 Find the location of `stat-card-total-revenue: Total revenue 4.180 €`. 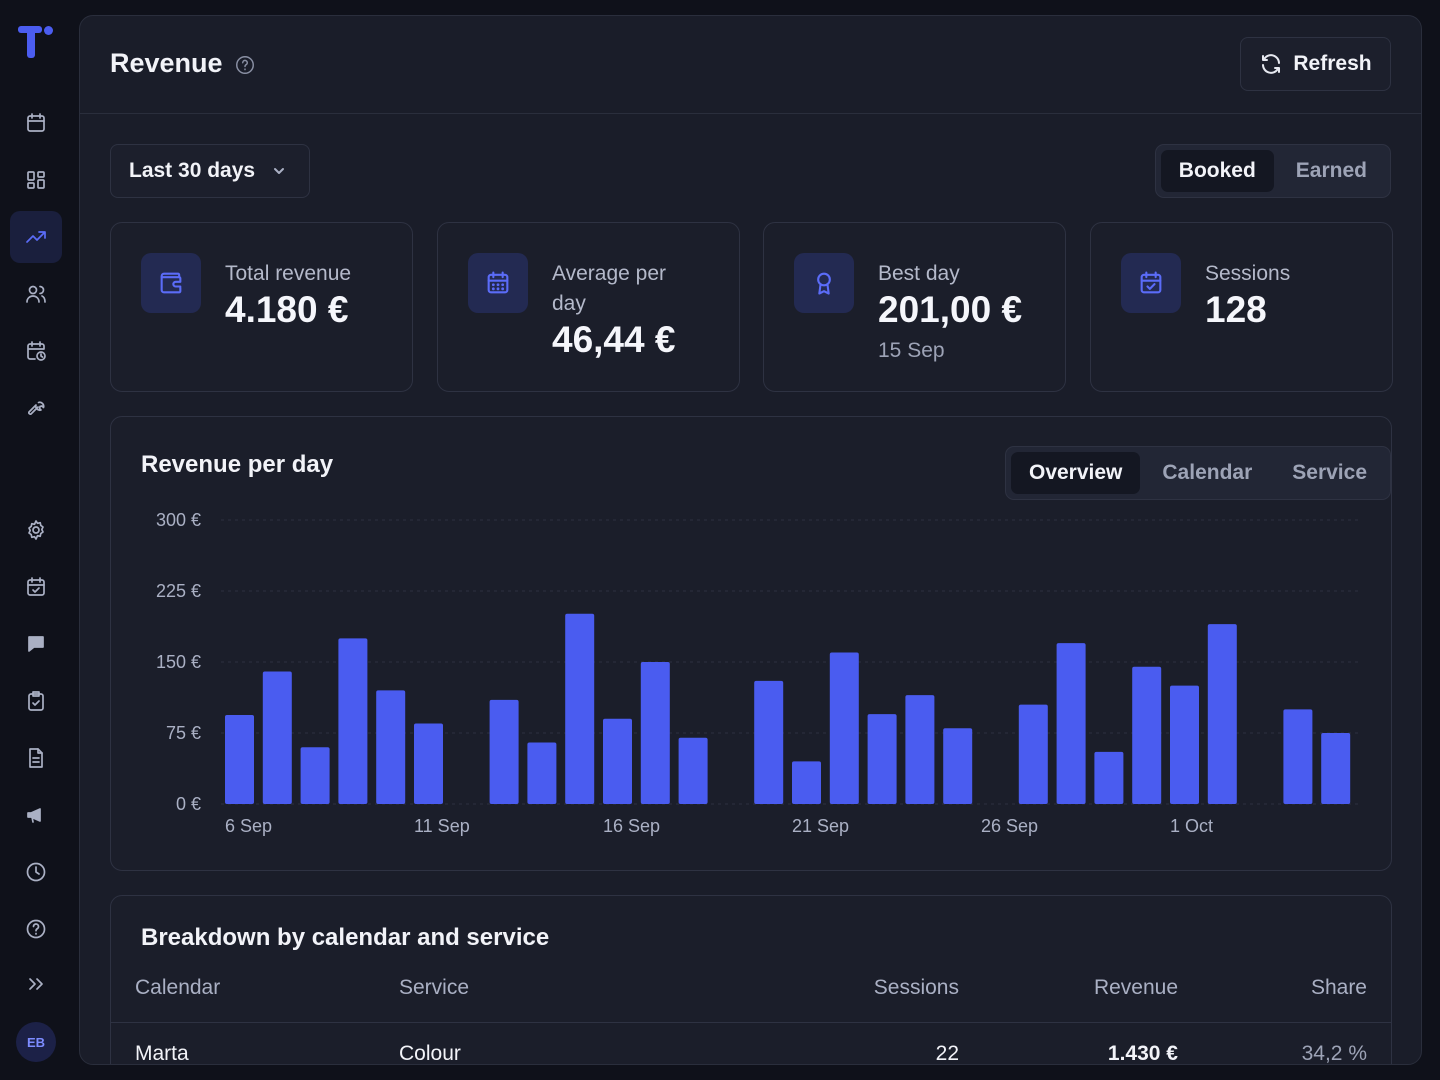

stat-card-total-revenue: Total revenue 4.180 € is located at coordinates (261, 307).